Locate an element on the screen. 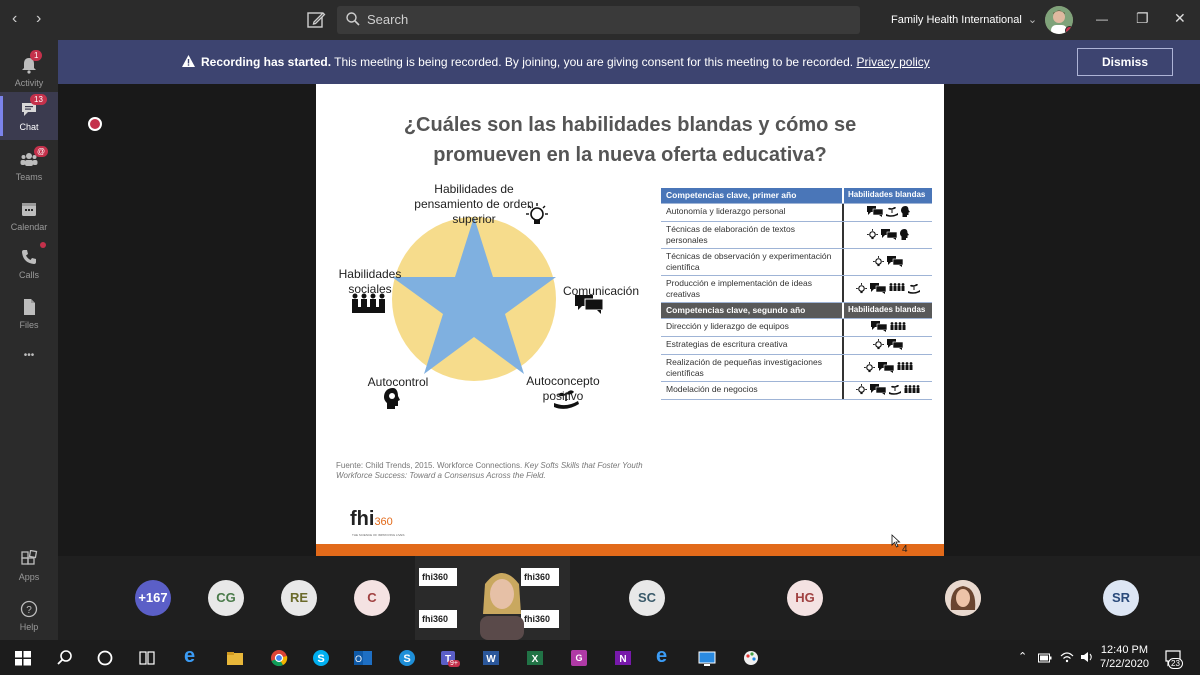 This screenshot has width=1200, height=675. participant-photo-avatar is located at coordinates (963, 598).